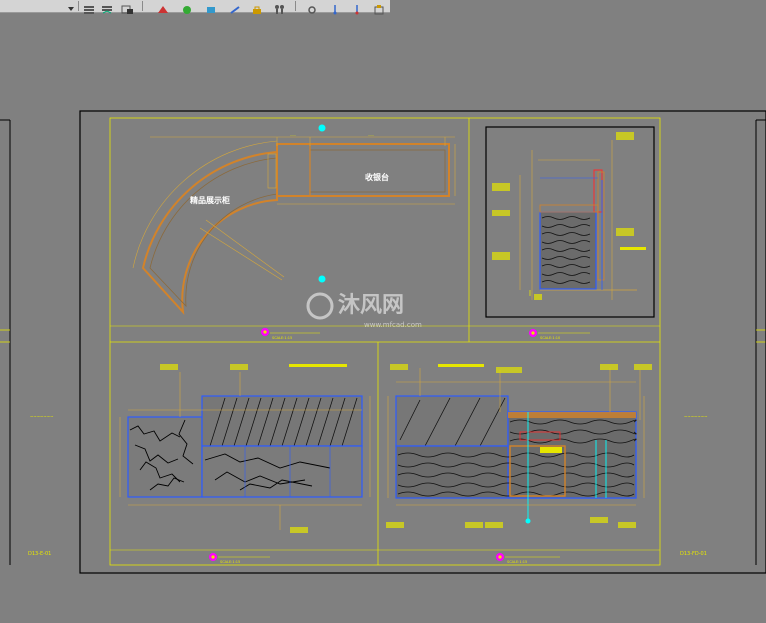 This screenshot has height=623, width=766. What do you see at coordinates (320, 306) in the screenshot?
I see `watermark-logo-icon` at bounding box center [320, 306].